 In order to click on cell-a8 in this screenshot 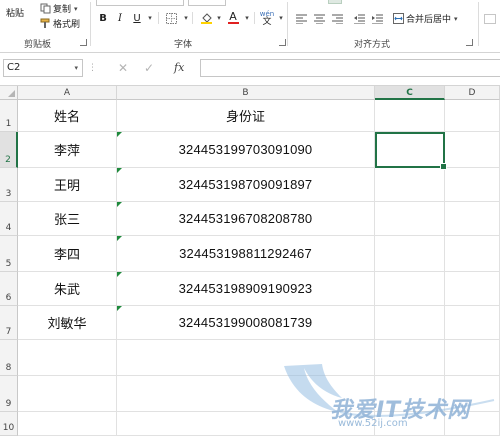, I will do `click(67, 358)`.